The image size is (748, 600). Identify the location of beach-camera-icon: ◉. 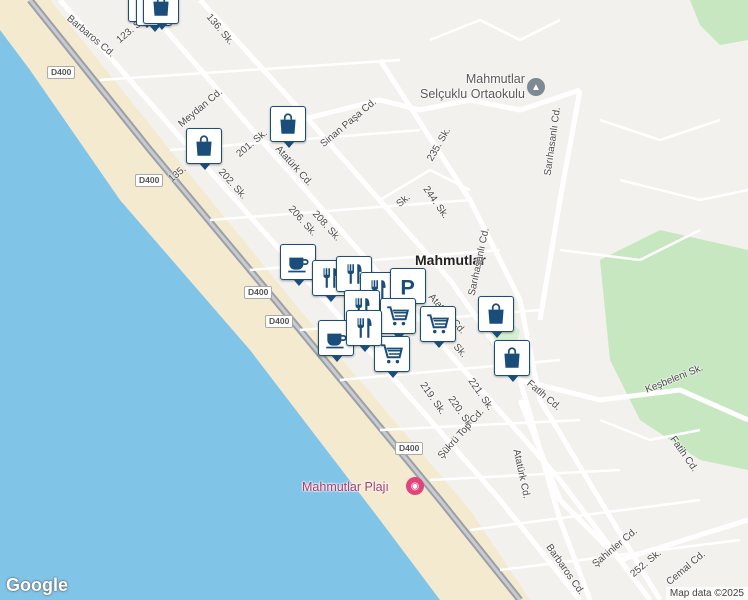
(415, 486).